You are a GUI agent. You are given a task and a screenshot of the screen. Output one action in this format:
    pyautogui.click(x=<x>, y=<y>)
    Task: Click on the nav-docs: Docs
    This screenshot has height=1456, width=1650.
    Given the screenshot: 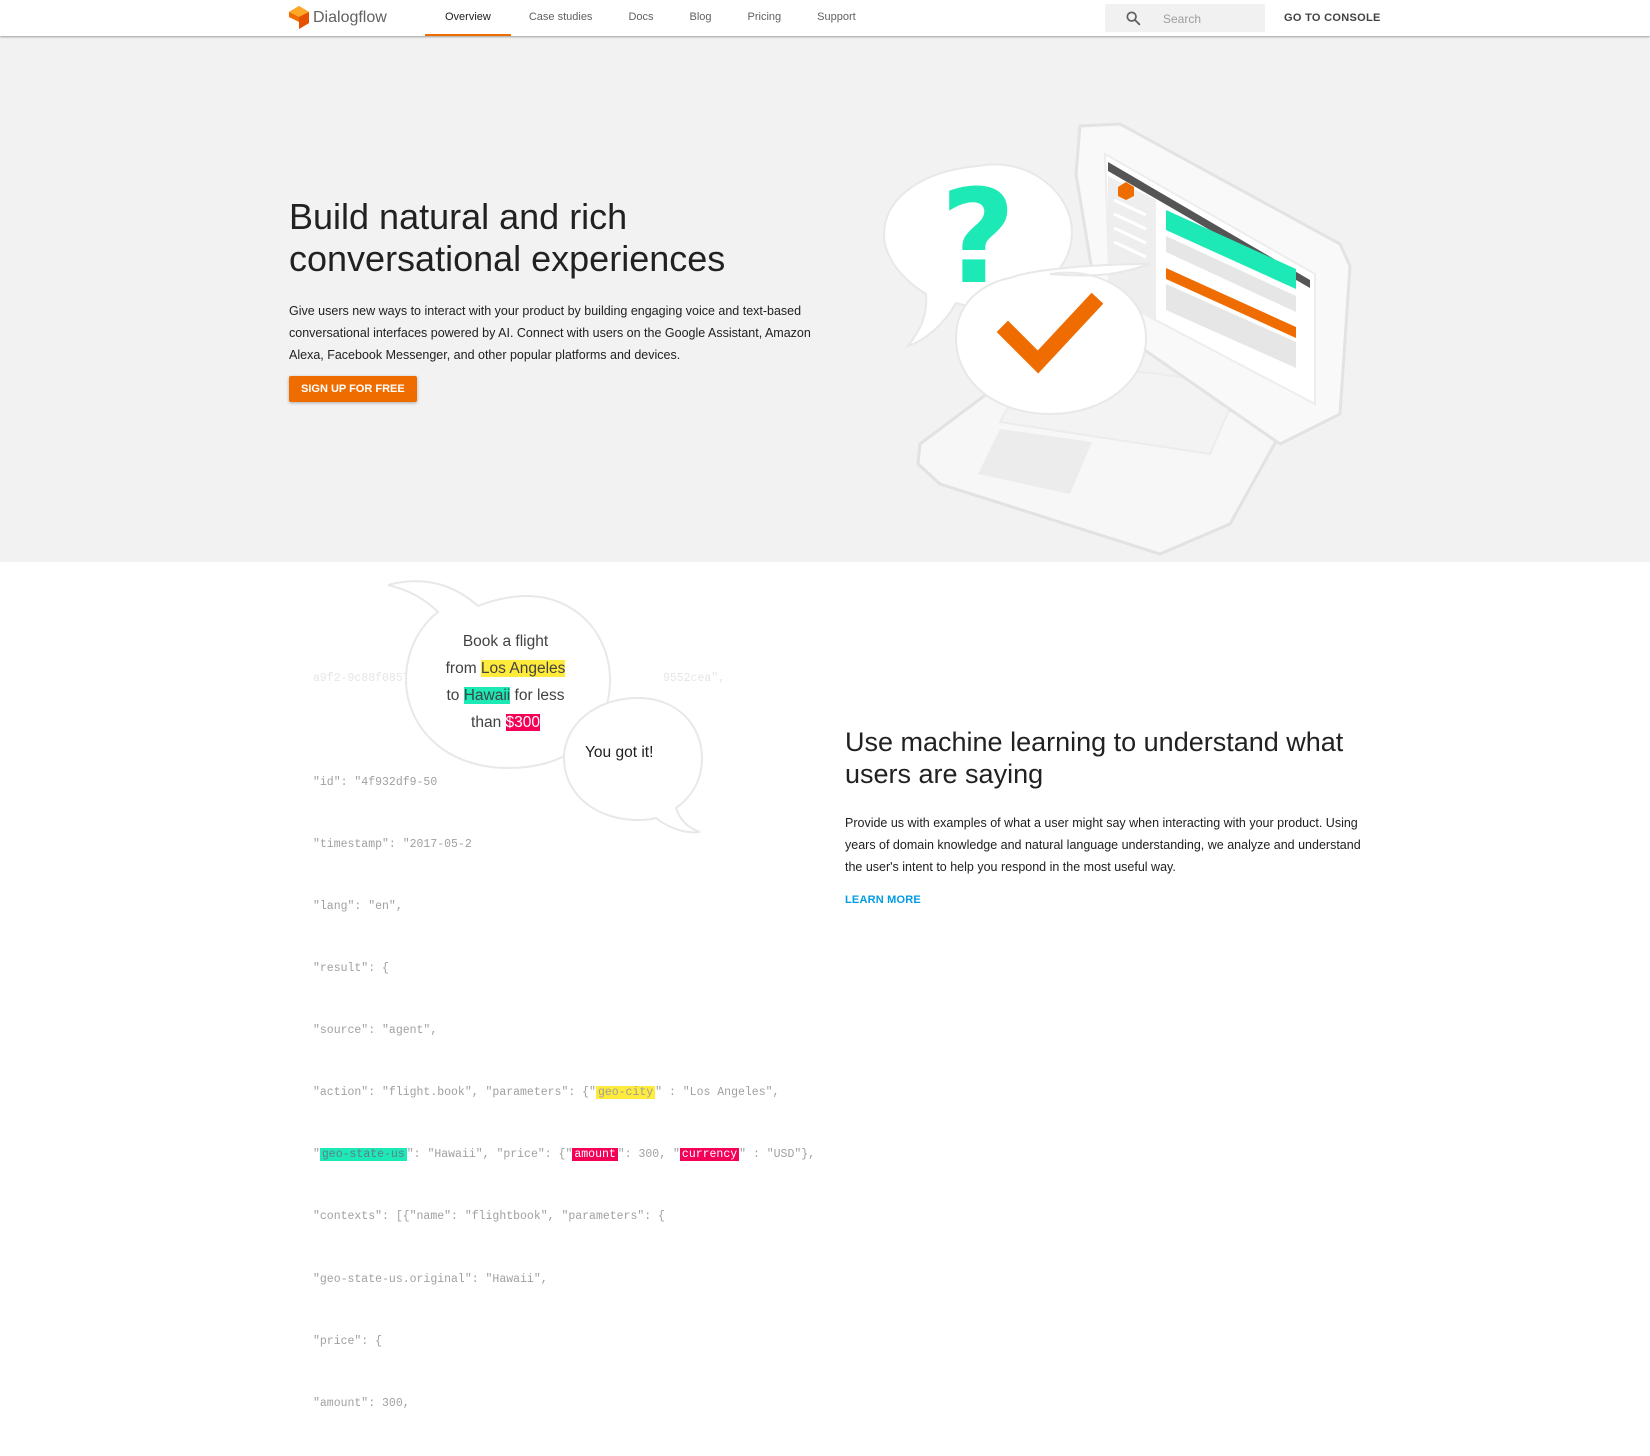 What is the action you would take?
    pyautogui.click(x=640, y=18)
    